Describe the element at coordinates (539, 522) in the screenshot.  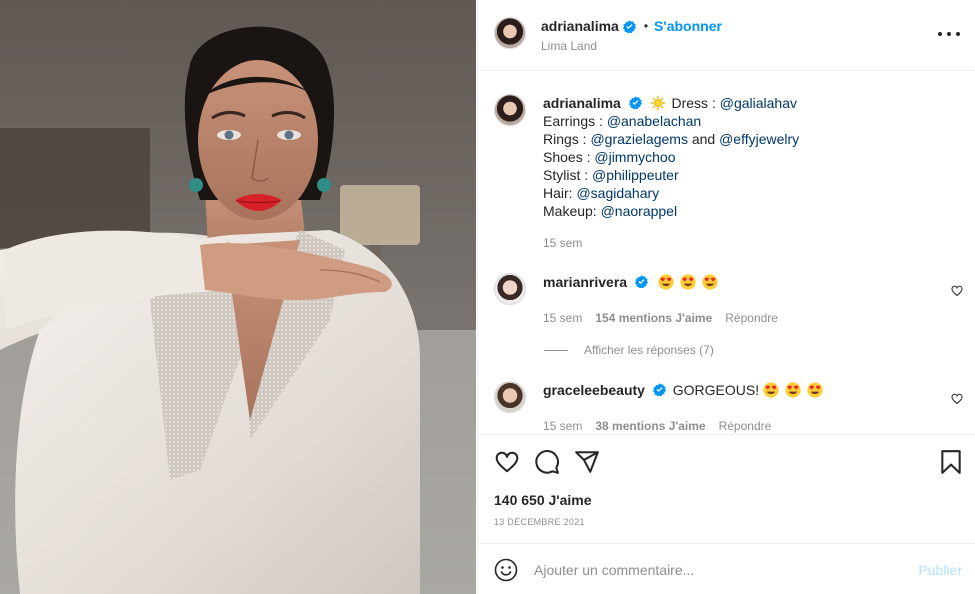
I see `post-date: 13 DÉCEMBRE 2021` at that location.